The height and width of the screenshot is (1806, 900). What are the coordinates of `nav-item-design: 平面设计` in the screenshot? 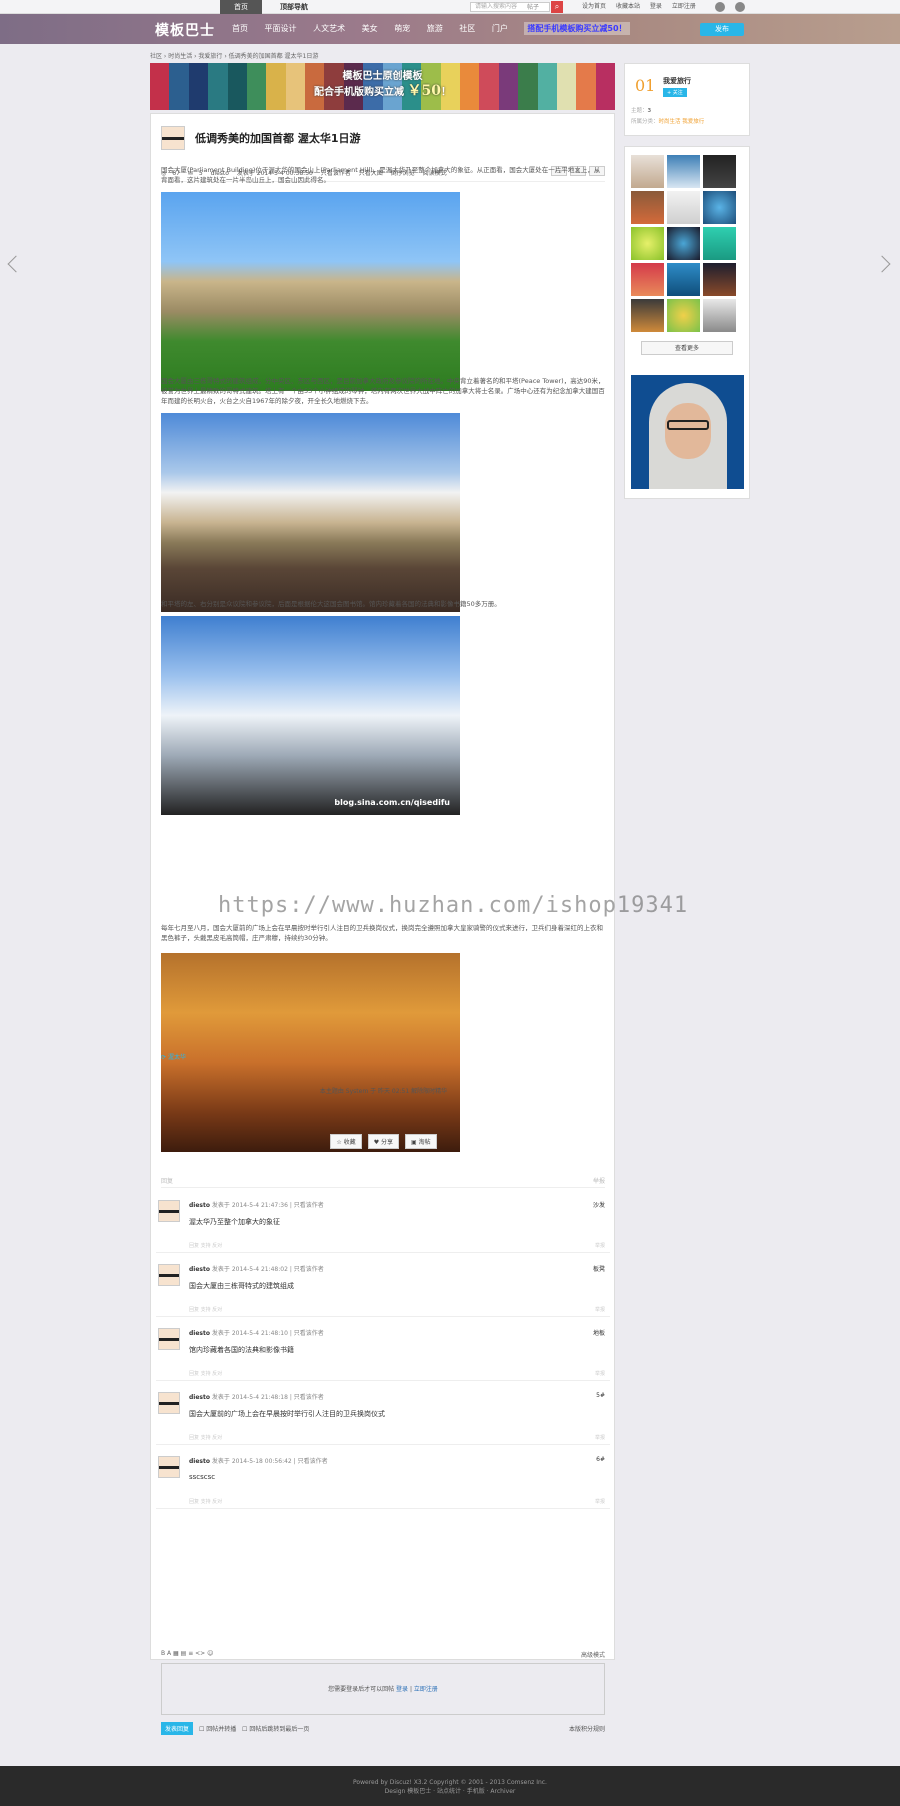 It's located at (281, 28).